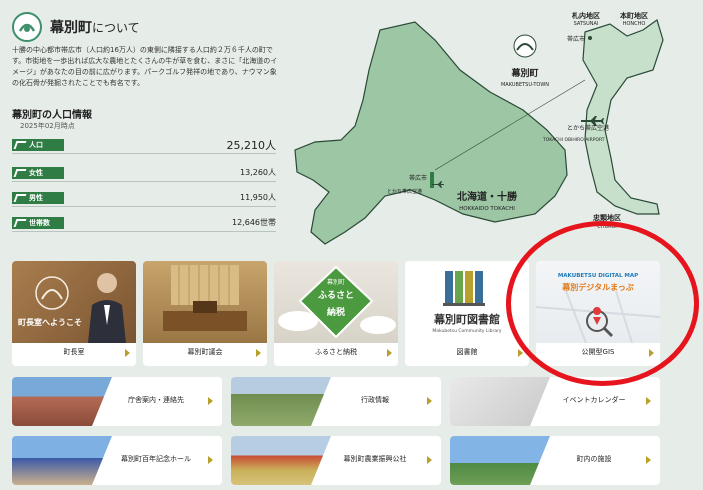 The width and height of the screenshot is (703, 490). Describe the element at coordinates (74, 352) in the screenshot. I see `tile-label: 町長室` at that location.